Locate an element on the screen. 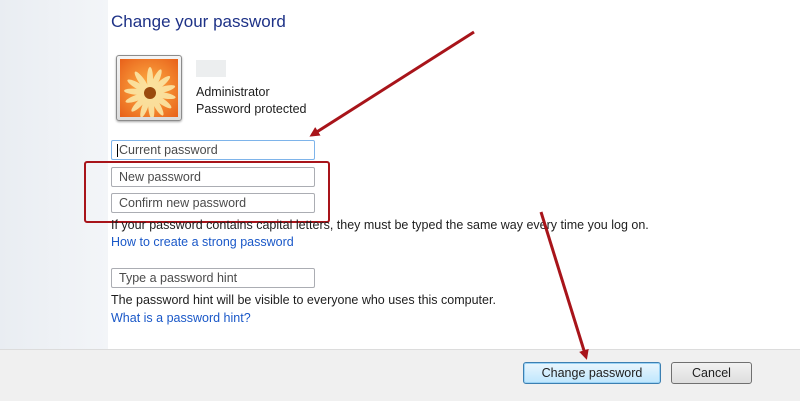  page-title: Change your password is located at coordinates (198, 21).